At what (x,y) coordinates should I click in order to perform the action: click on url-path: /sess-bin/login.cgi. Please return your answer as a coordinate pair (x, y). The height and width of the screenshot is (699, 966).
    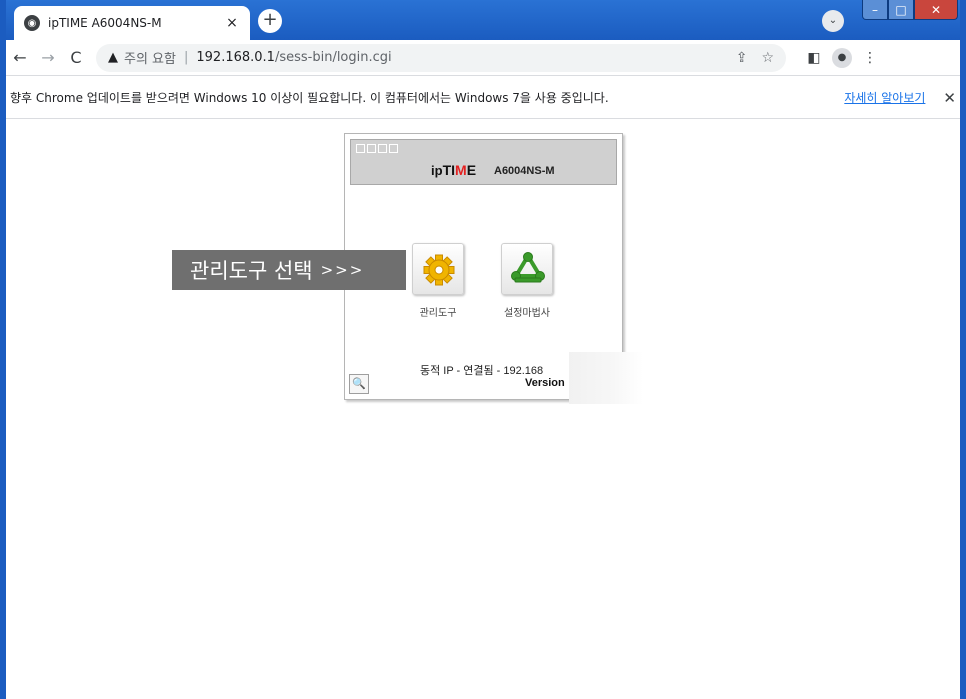
    Looking at the image, I should click on (333, 57).